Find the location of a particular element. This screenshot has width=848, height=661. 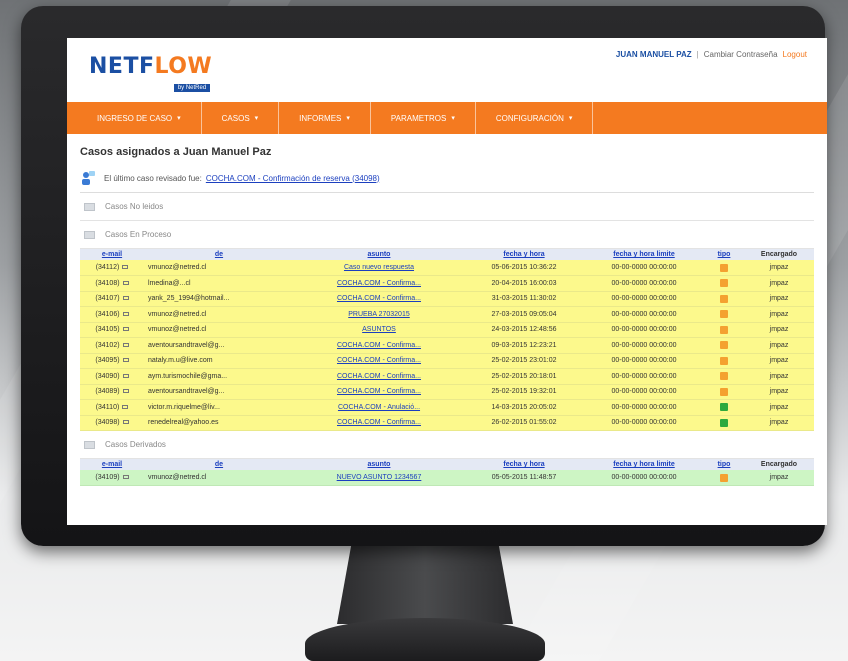

nav-casos: CASOS ▾ is located at coordinates (241, 118).